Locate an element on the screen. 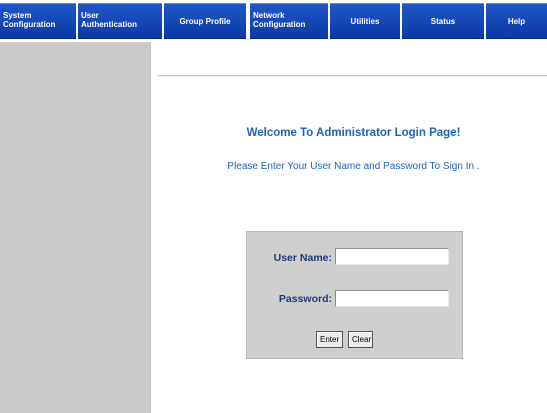  nav-tab-group-profile: Group Profile is located at coordinates (205, 21).